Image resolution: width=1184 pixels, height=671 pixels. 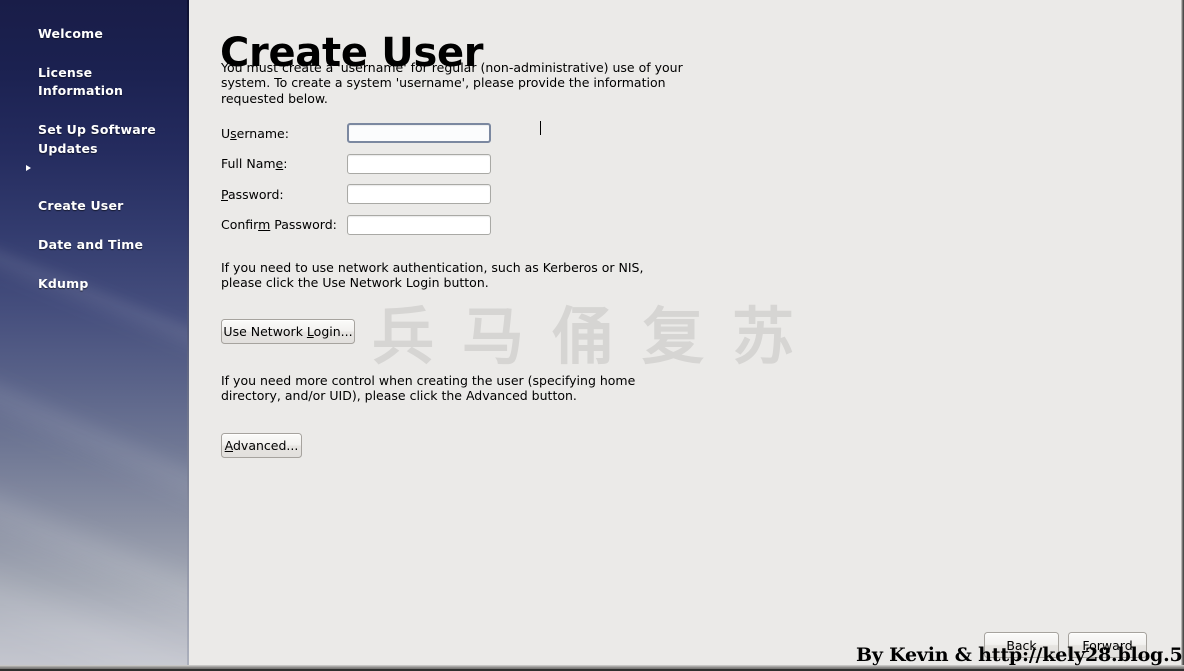 What do you see at coordinates (279, 225) in the screenshot?
I see `confirm-password-label: Confirm Password:` at bounding box center [279, 225].